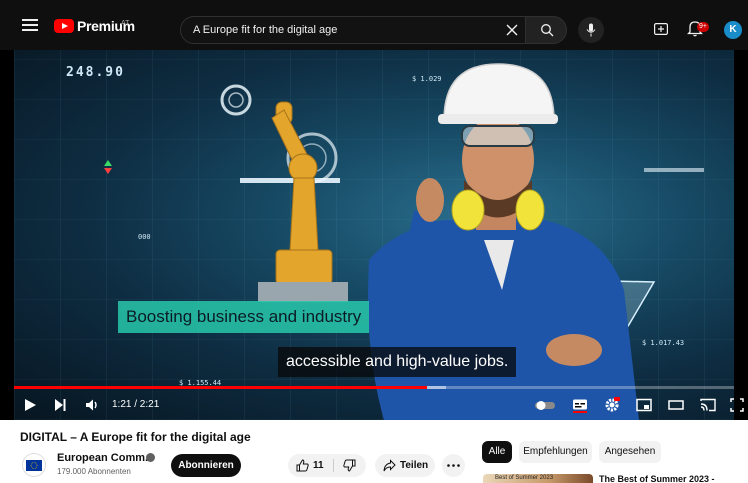 The width and height of the screenshot is (748, 483). I want to click on like-count: 11, so click(318, 465).